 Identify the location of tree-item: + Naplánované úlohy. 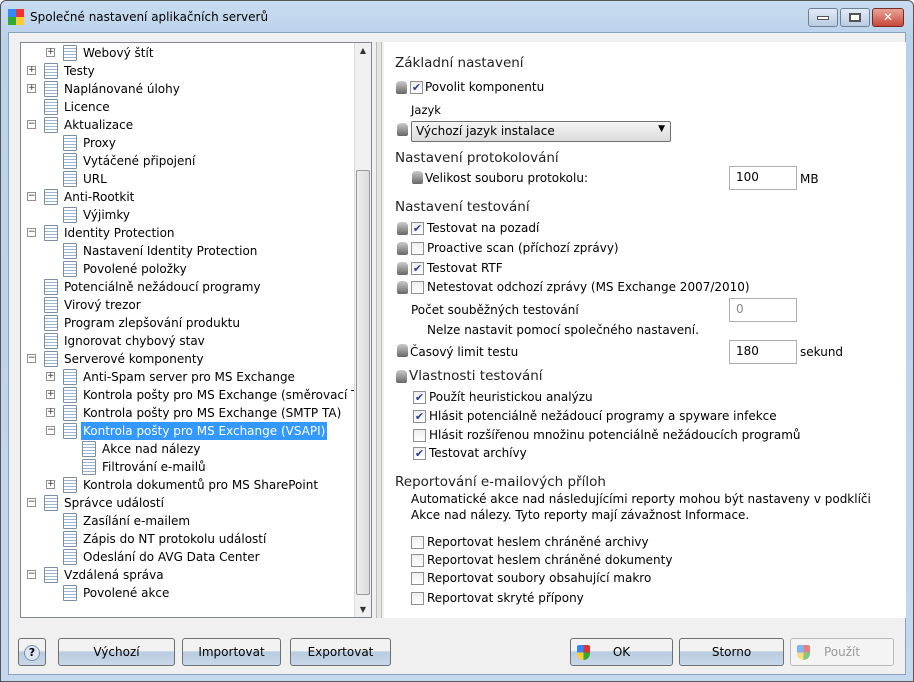
(188, 89).